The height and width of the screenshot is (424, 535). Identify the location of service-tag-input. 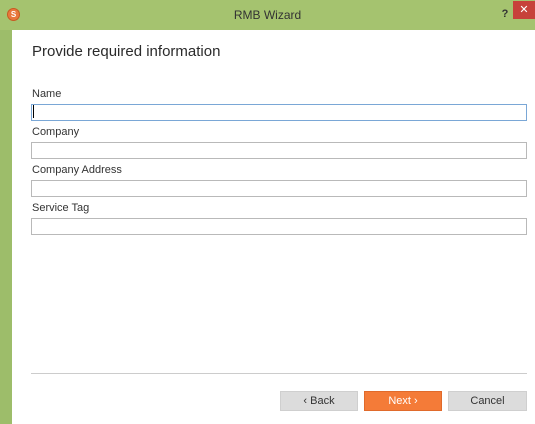
(279, 226).